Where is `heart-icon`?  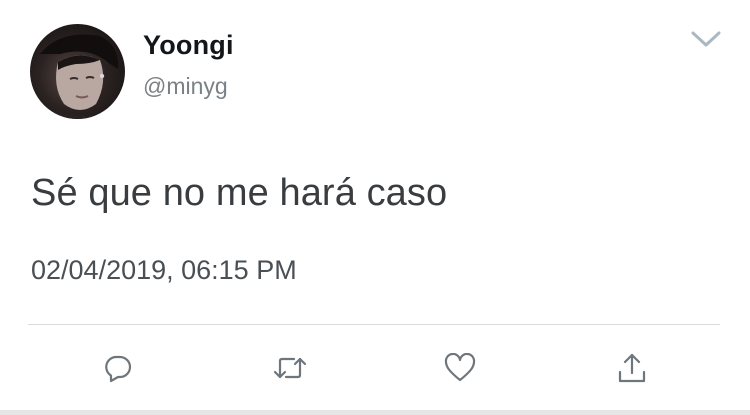
heart-icon is located at coordinates (460, 367).